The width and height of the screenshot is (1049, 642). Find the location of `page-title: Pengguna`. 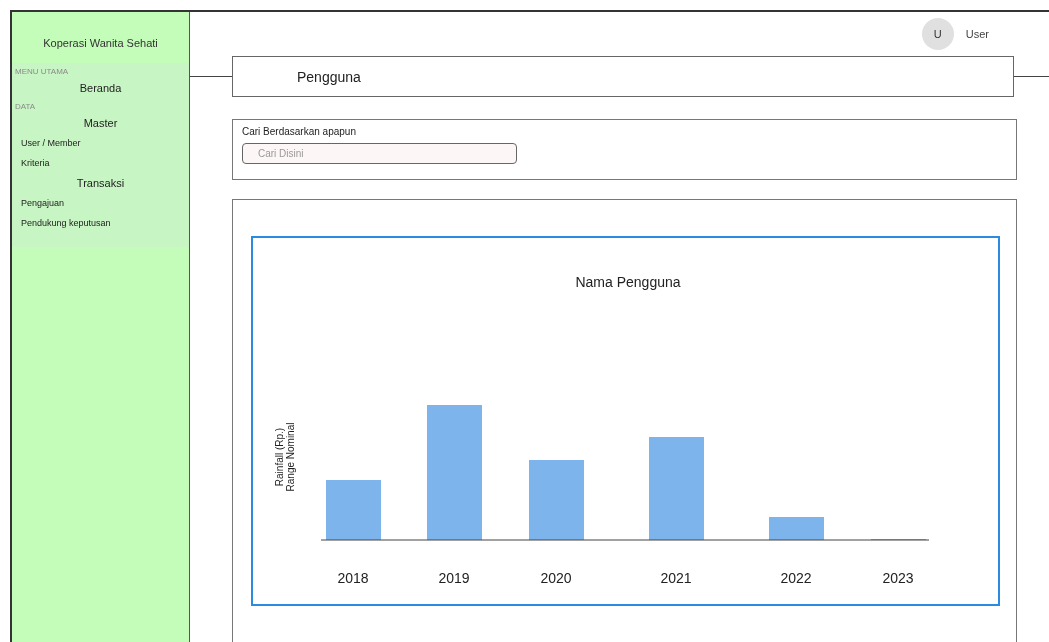

page-title: Pengguna is located at coordinates (329, 76).